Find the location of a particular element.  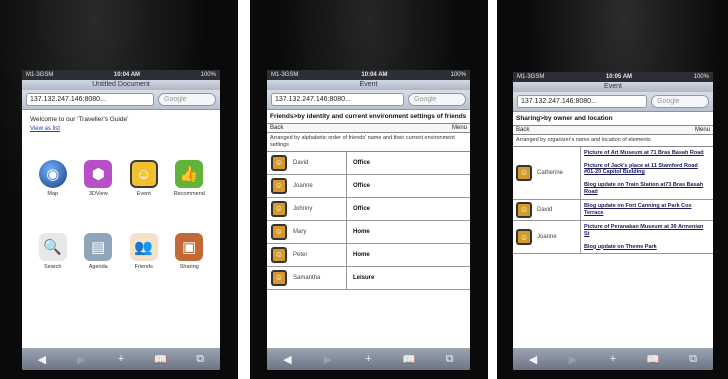

friend-name: Joanne is located at coordinates (317, 185).